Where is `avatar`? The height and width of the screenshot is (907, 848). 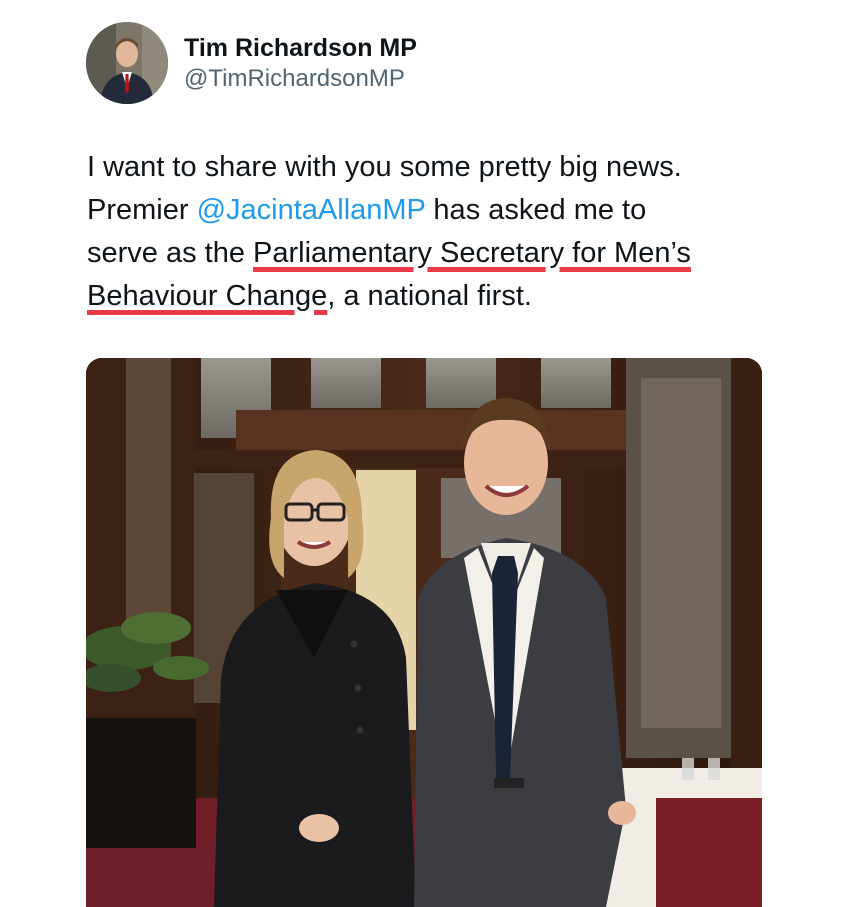
avatar is located at coordinates (127, 63).